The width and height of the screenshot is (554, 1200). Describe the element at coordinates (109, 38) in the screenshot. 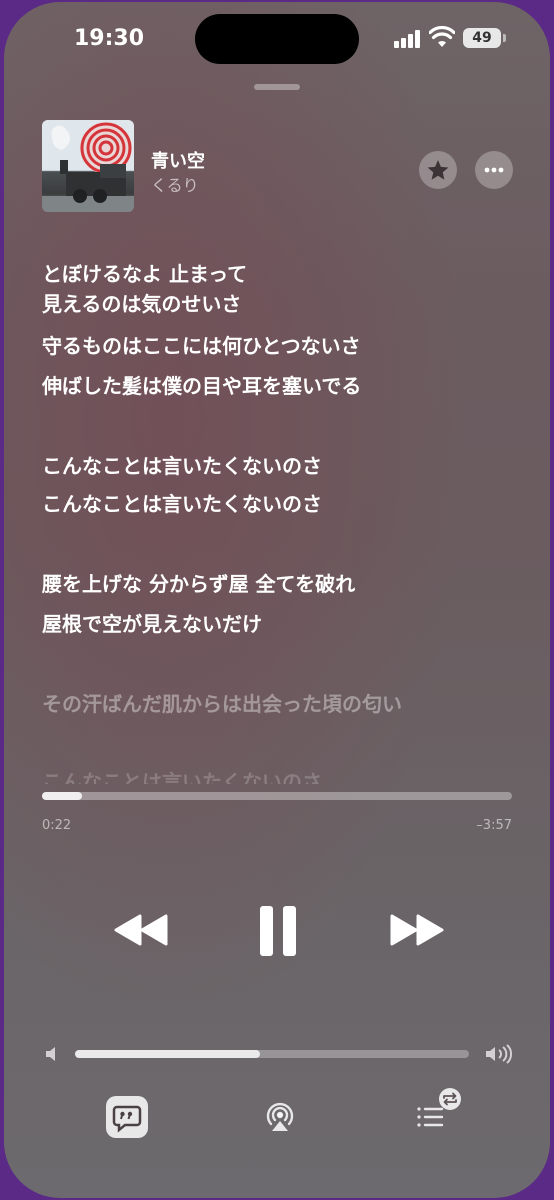

I see `status-time: 19:30` at that location.